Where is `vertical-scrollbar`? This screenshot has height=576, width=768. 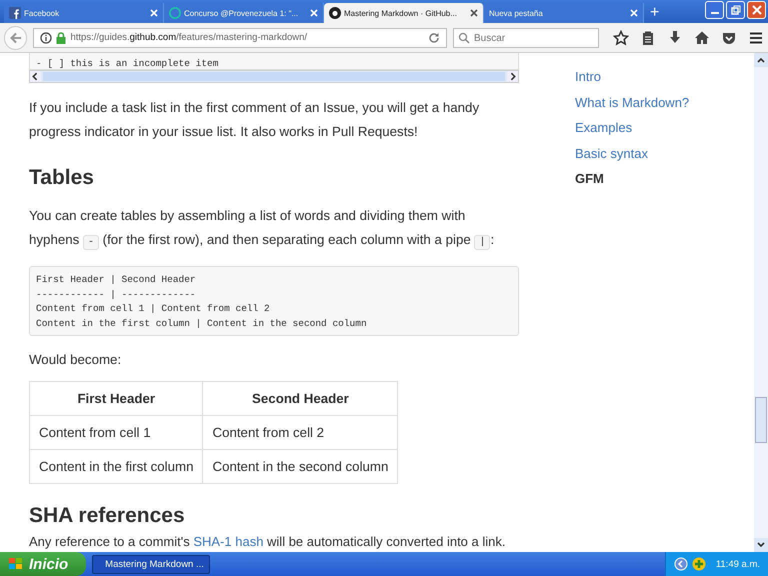
vertical-scrollbar is located at coordinates (761, 302).